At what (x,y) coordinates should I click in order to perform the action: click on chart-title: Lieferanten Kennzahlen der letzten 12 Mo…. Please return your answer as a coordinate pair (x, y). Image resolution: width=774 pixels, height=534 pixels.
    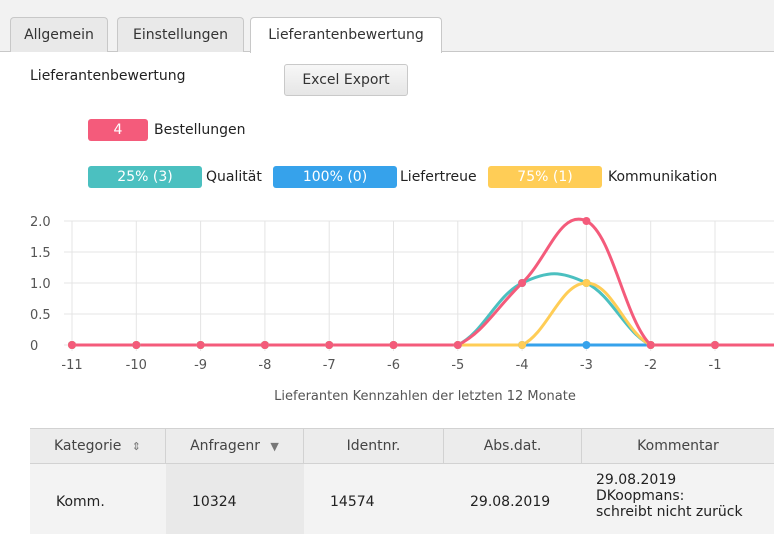
    Looking at the image, I should click on (425, 396).